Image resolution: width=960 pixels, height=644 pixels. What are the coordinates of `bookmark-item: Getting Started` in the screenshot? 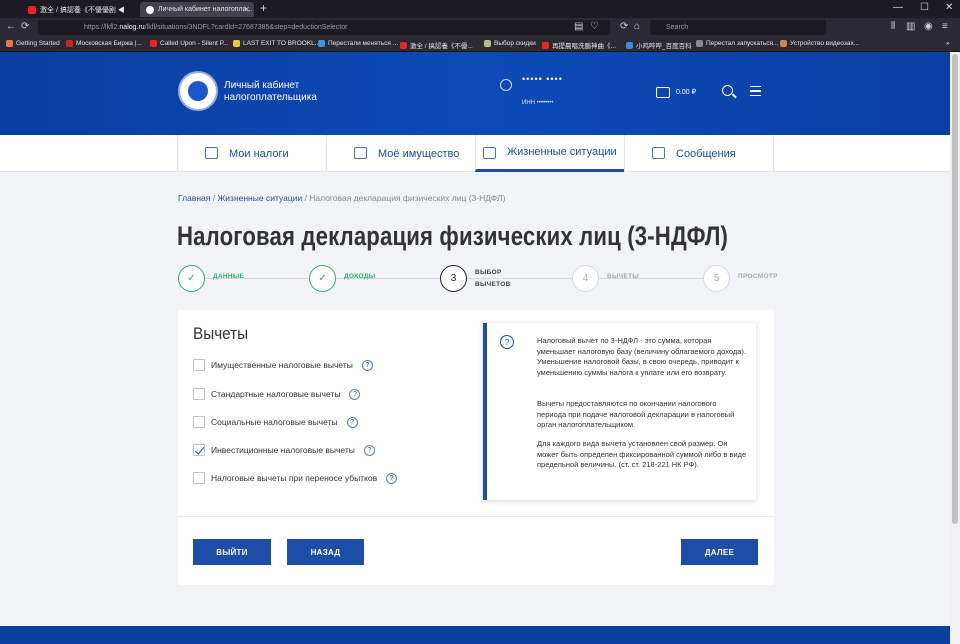 It's located at (33, 43).